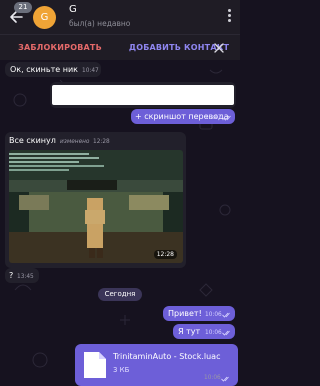  Describe the element at coordinates (143, 95) in the screenshot. I see `redacted-message-content` at that location.